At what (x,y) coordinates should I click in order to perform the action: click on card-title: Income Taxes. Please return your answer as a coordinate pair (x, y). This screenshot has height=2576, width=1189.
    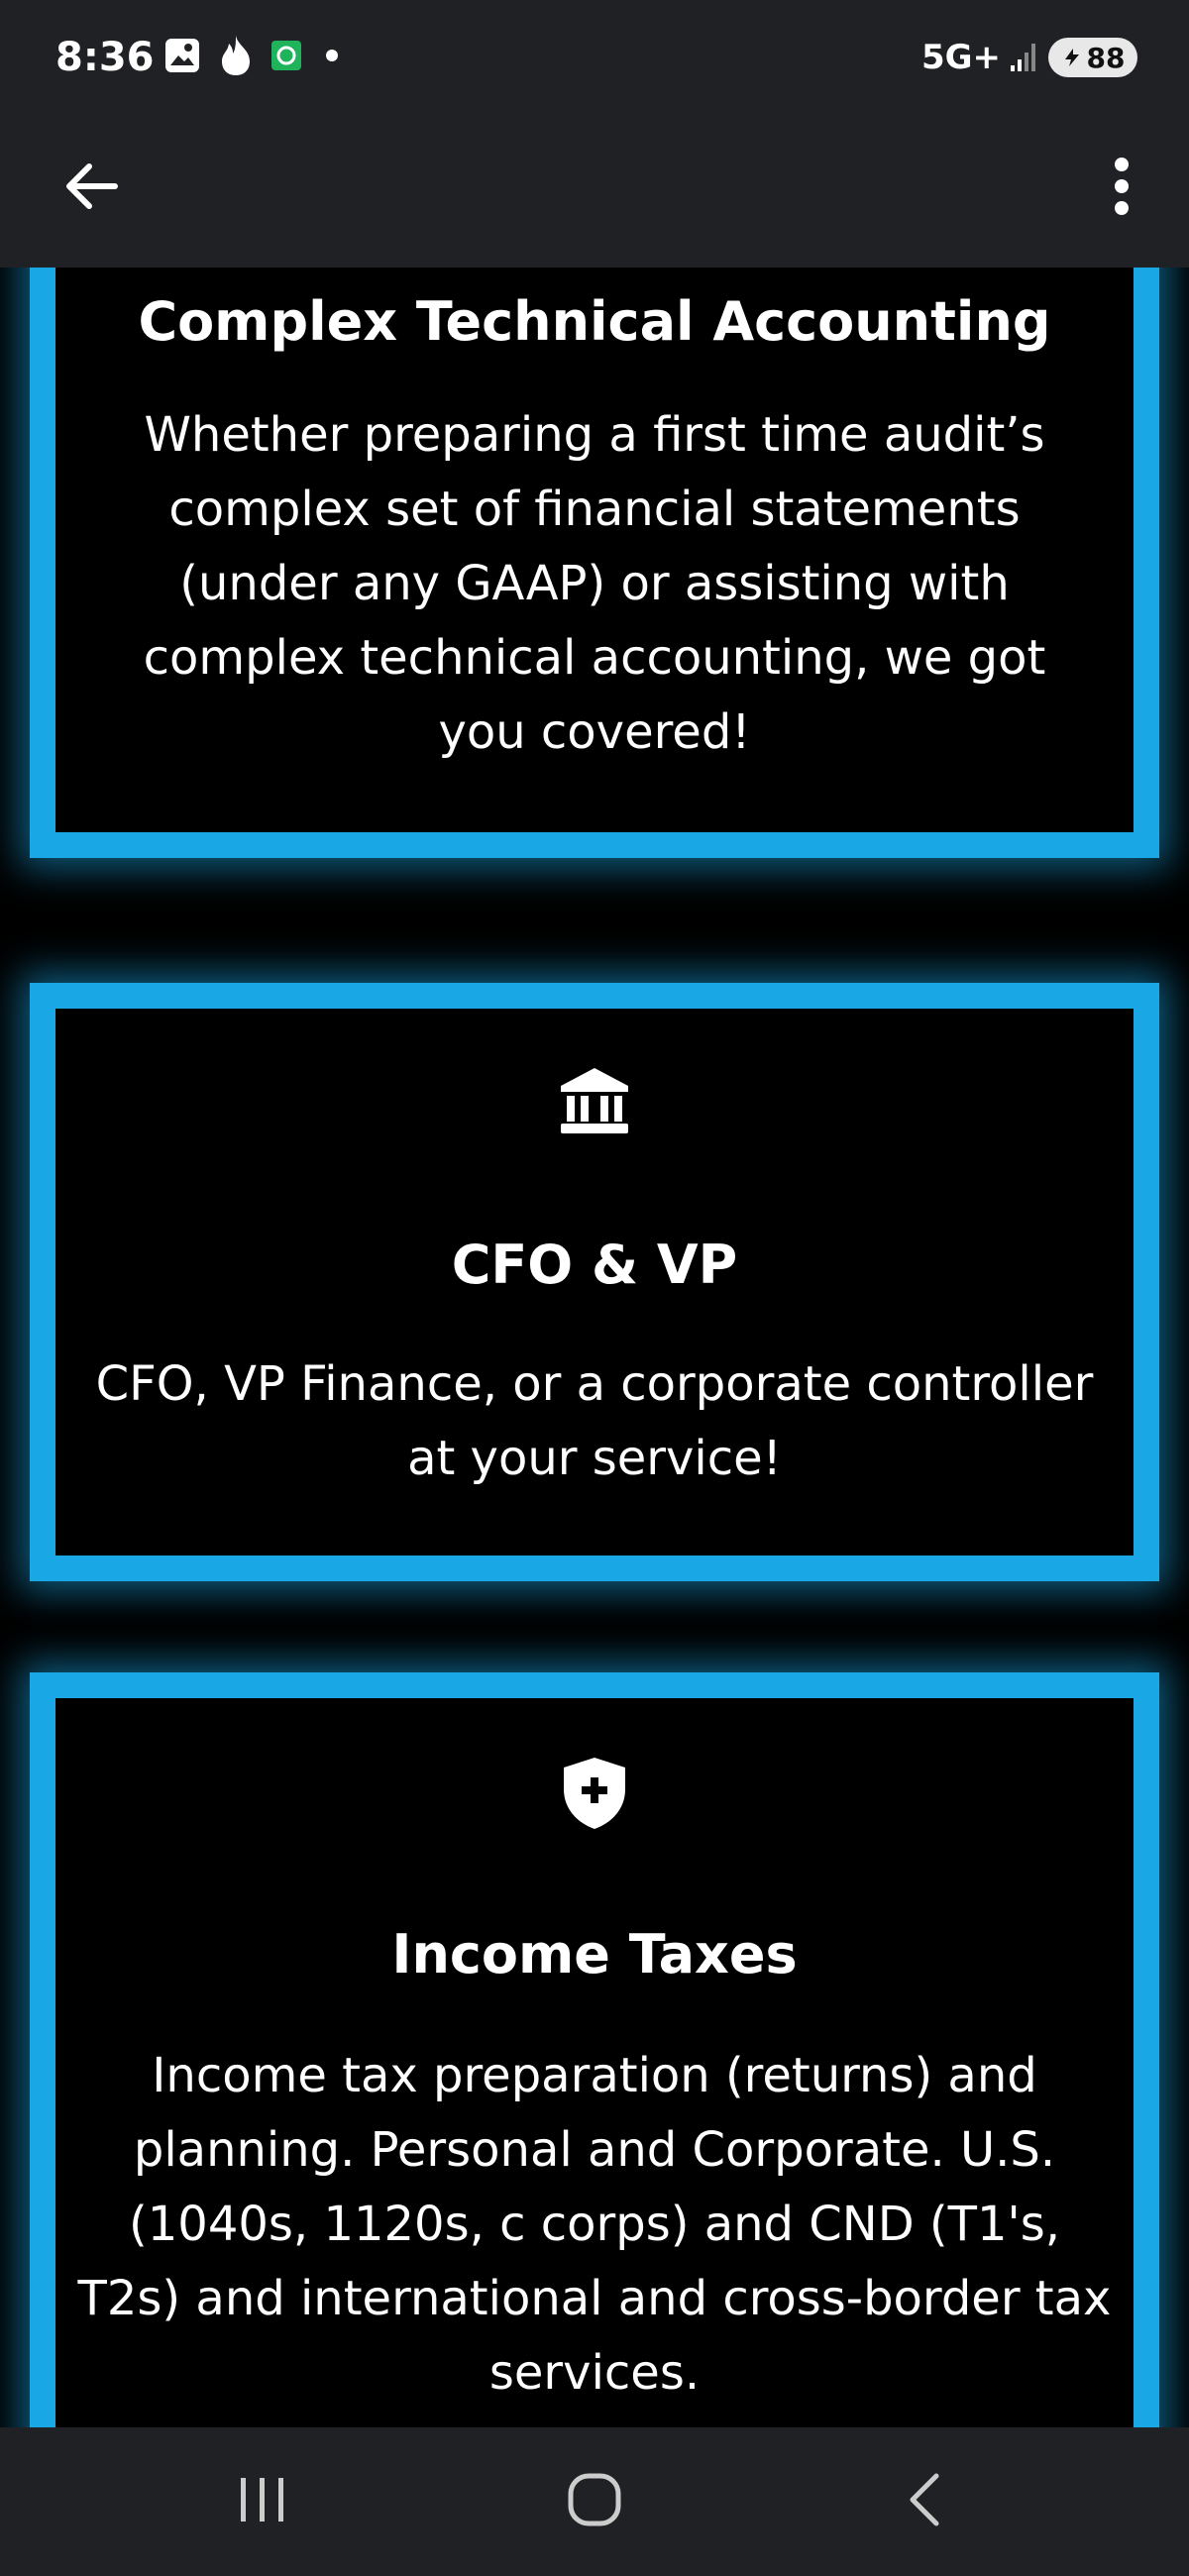
    Looking at the image, I should click on (594, 1954).